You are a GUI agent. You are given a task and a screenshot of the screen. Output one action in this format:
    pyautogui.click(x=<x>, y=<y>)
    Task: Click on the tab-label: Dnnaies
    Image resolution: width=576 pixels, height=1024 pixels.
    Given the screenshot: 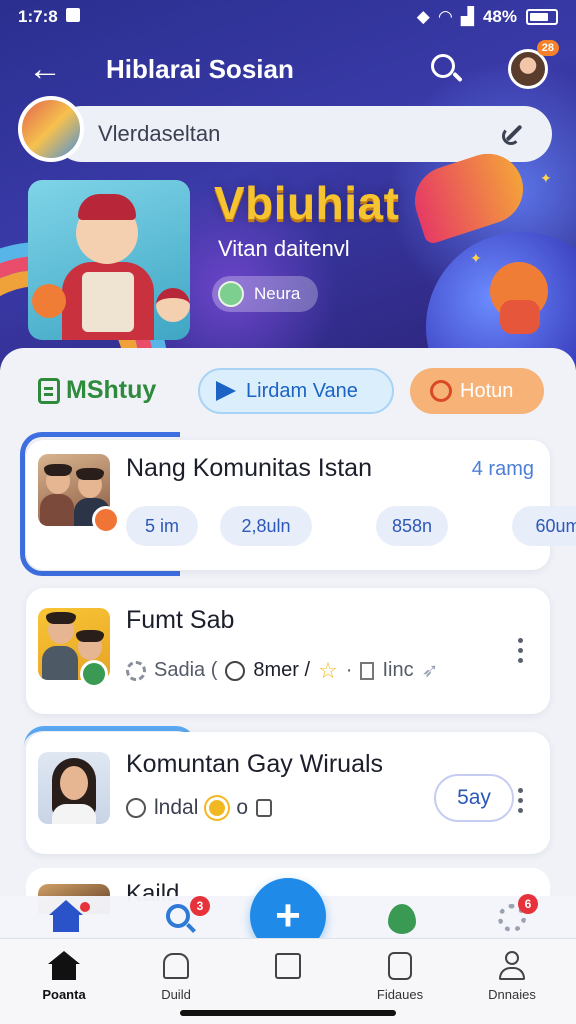 What is the action you would take?
    pyautogui.click(x=512, y=994)
    